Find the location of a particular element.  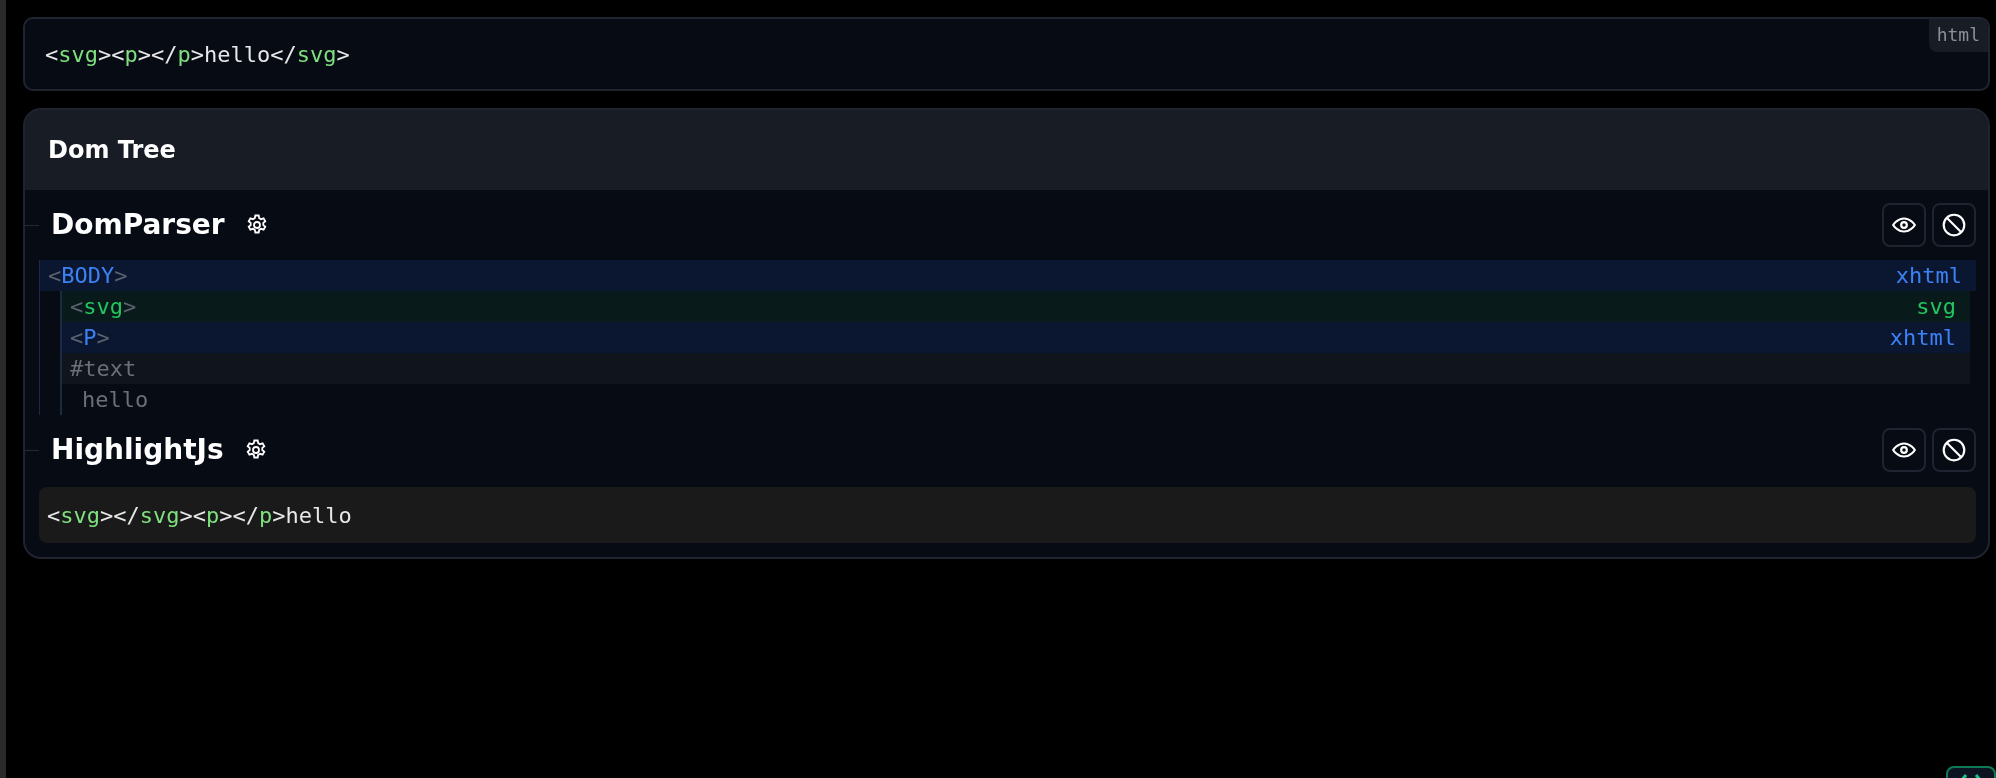

section-title: HighlightJs is located at coordinates (137, 450).